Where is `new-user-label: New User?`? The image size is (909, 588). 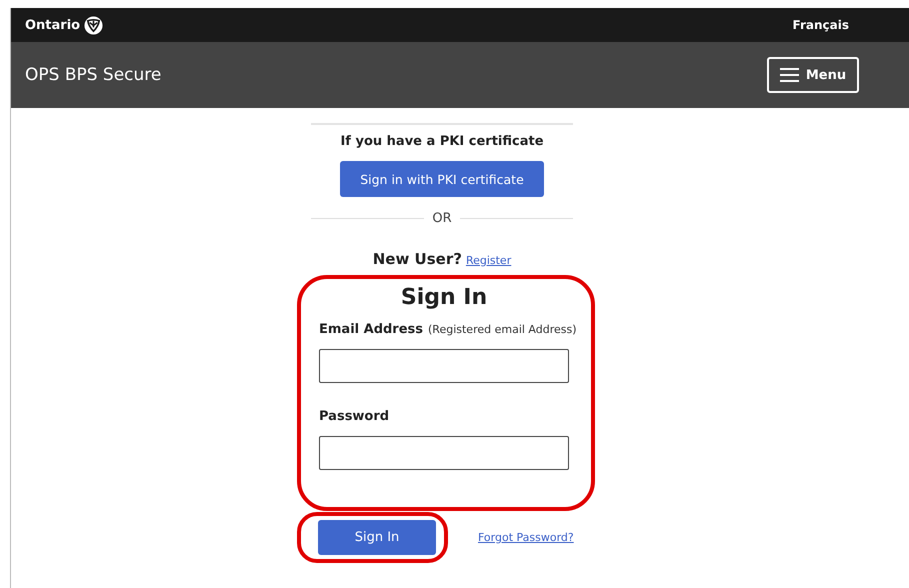
new-user-label: New User? is located at coordinates (417, 259).